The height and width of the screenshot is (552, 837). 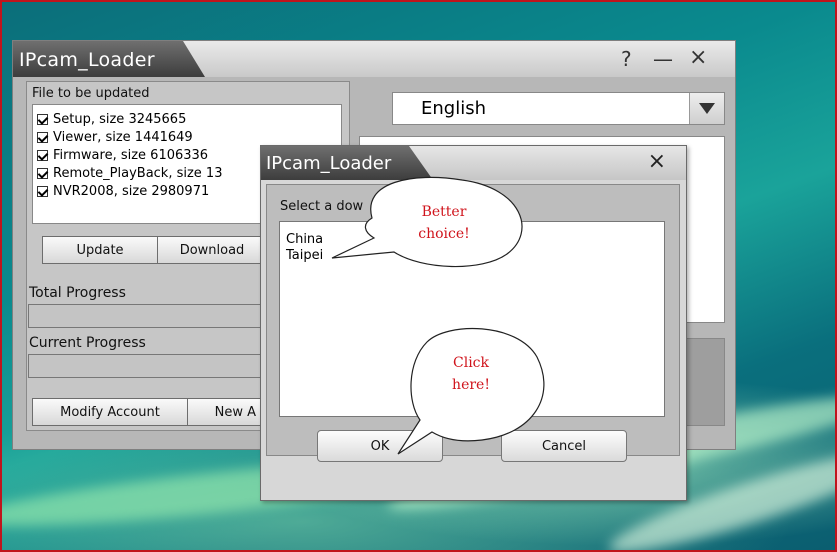 What do you see at coordinates (444, 234) in the screenshot?
I see `callout-line: choice!` at bounding box center [444, 234].